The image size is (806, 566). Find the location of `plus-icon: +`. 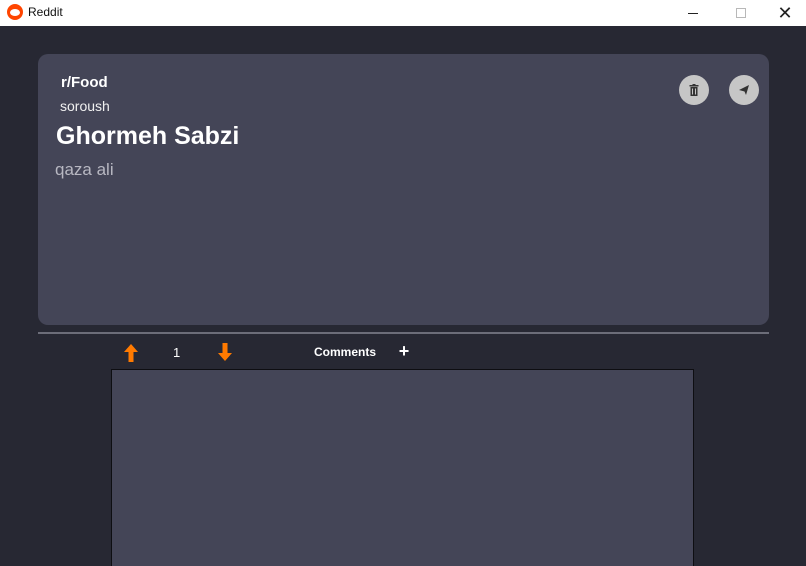

plus-icon: + is located at coordinates (404, 351).